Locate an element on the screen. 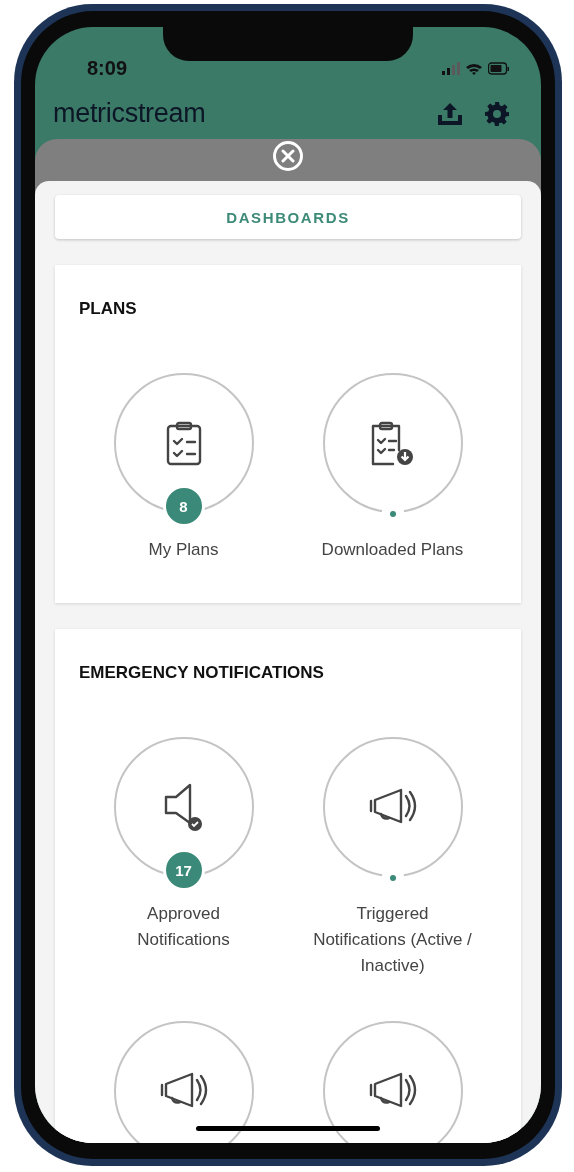 Image resolution: width=574 pixels, height=1172 pixels. tile-label: My Plans is located at coordinates (183, 550).